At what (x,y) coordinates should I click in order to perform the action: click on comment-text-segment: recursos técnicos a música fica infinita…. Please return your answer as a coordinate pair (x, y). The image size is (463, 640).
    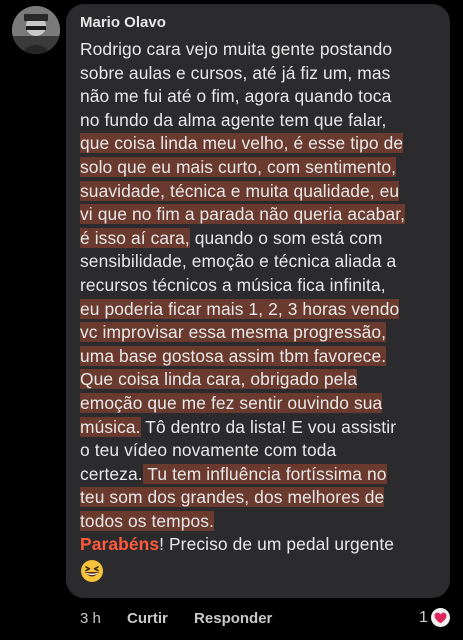
    Looking at the image, I should click on (233, 284).